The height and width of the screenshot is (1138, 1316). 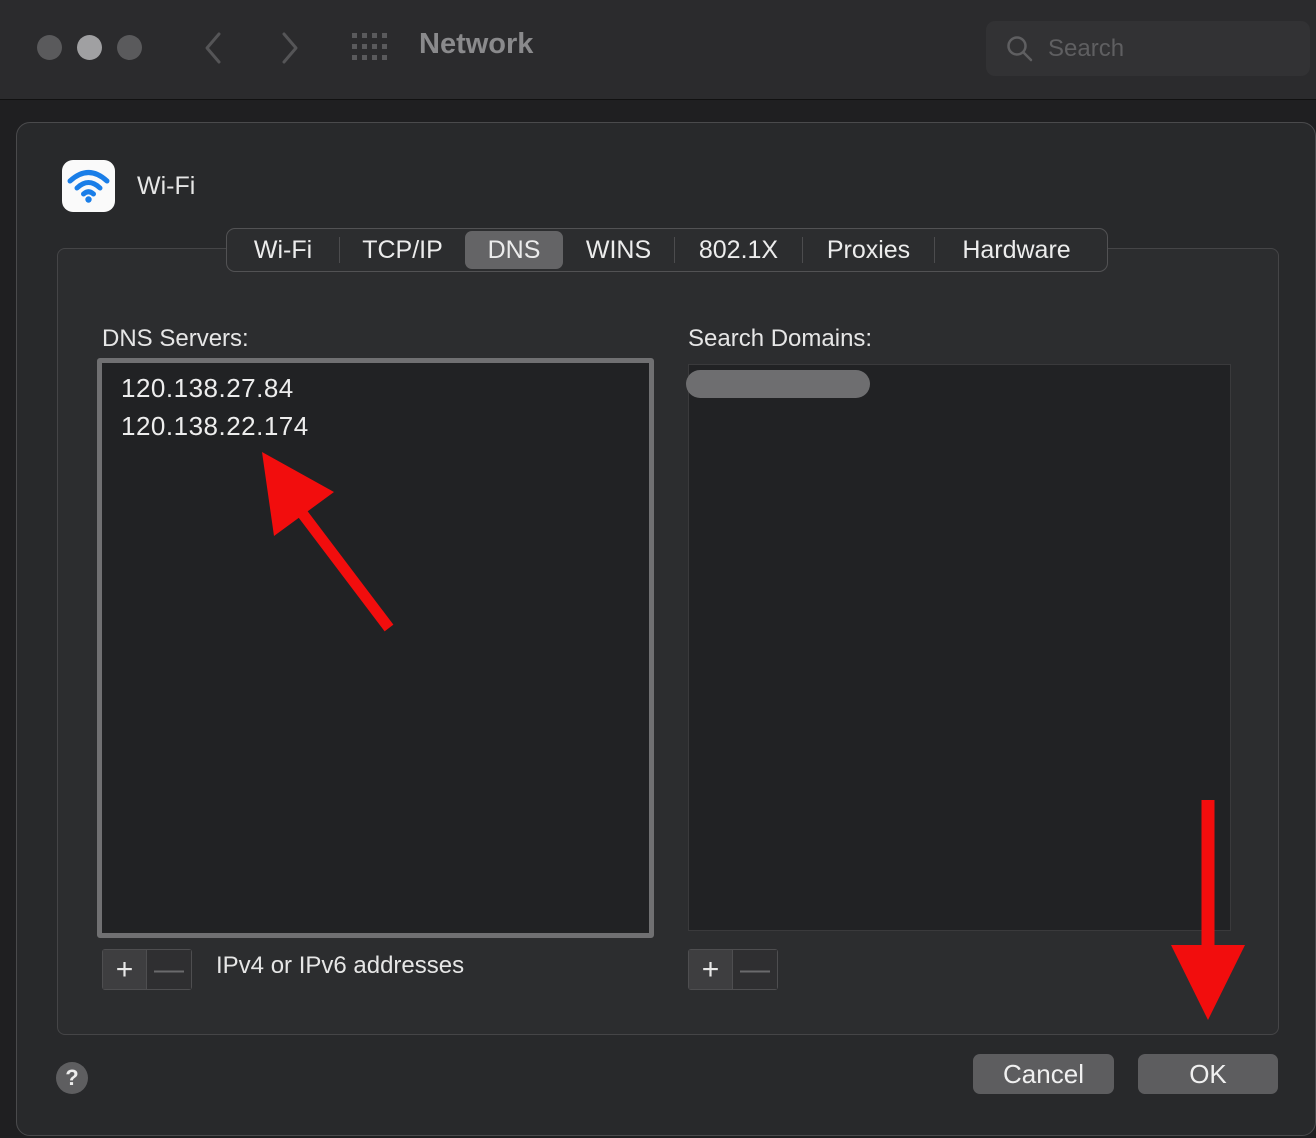 I want to click on remove-dns-server-button: —, so click(x=169, y=969).